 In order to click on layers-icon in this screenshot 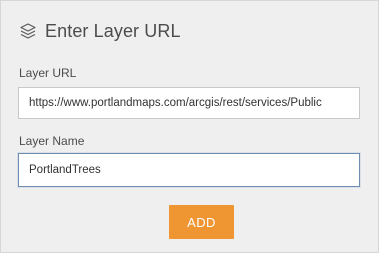, I will do `click(28, 31)`.